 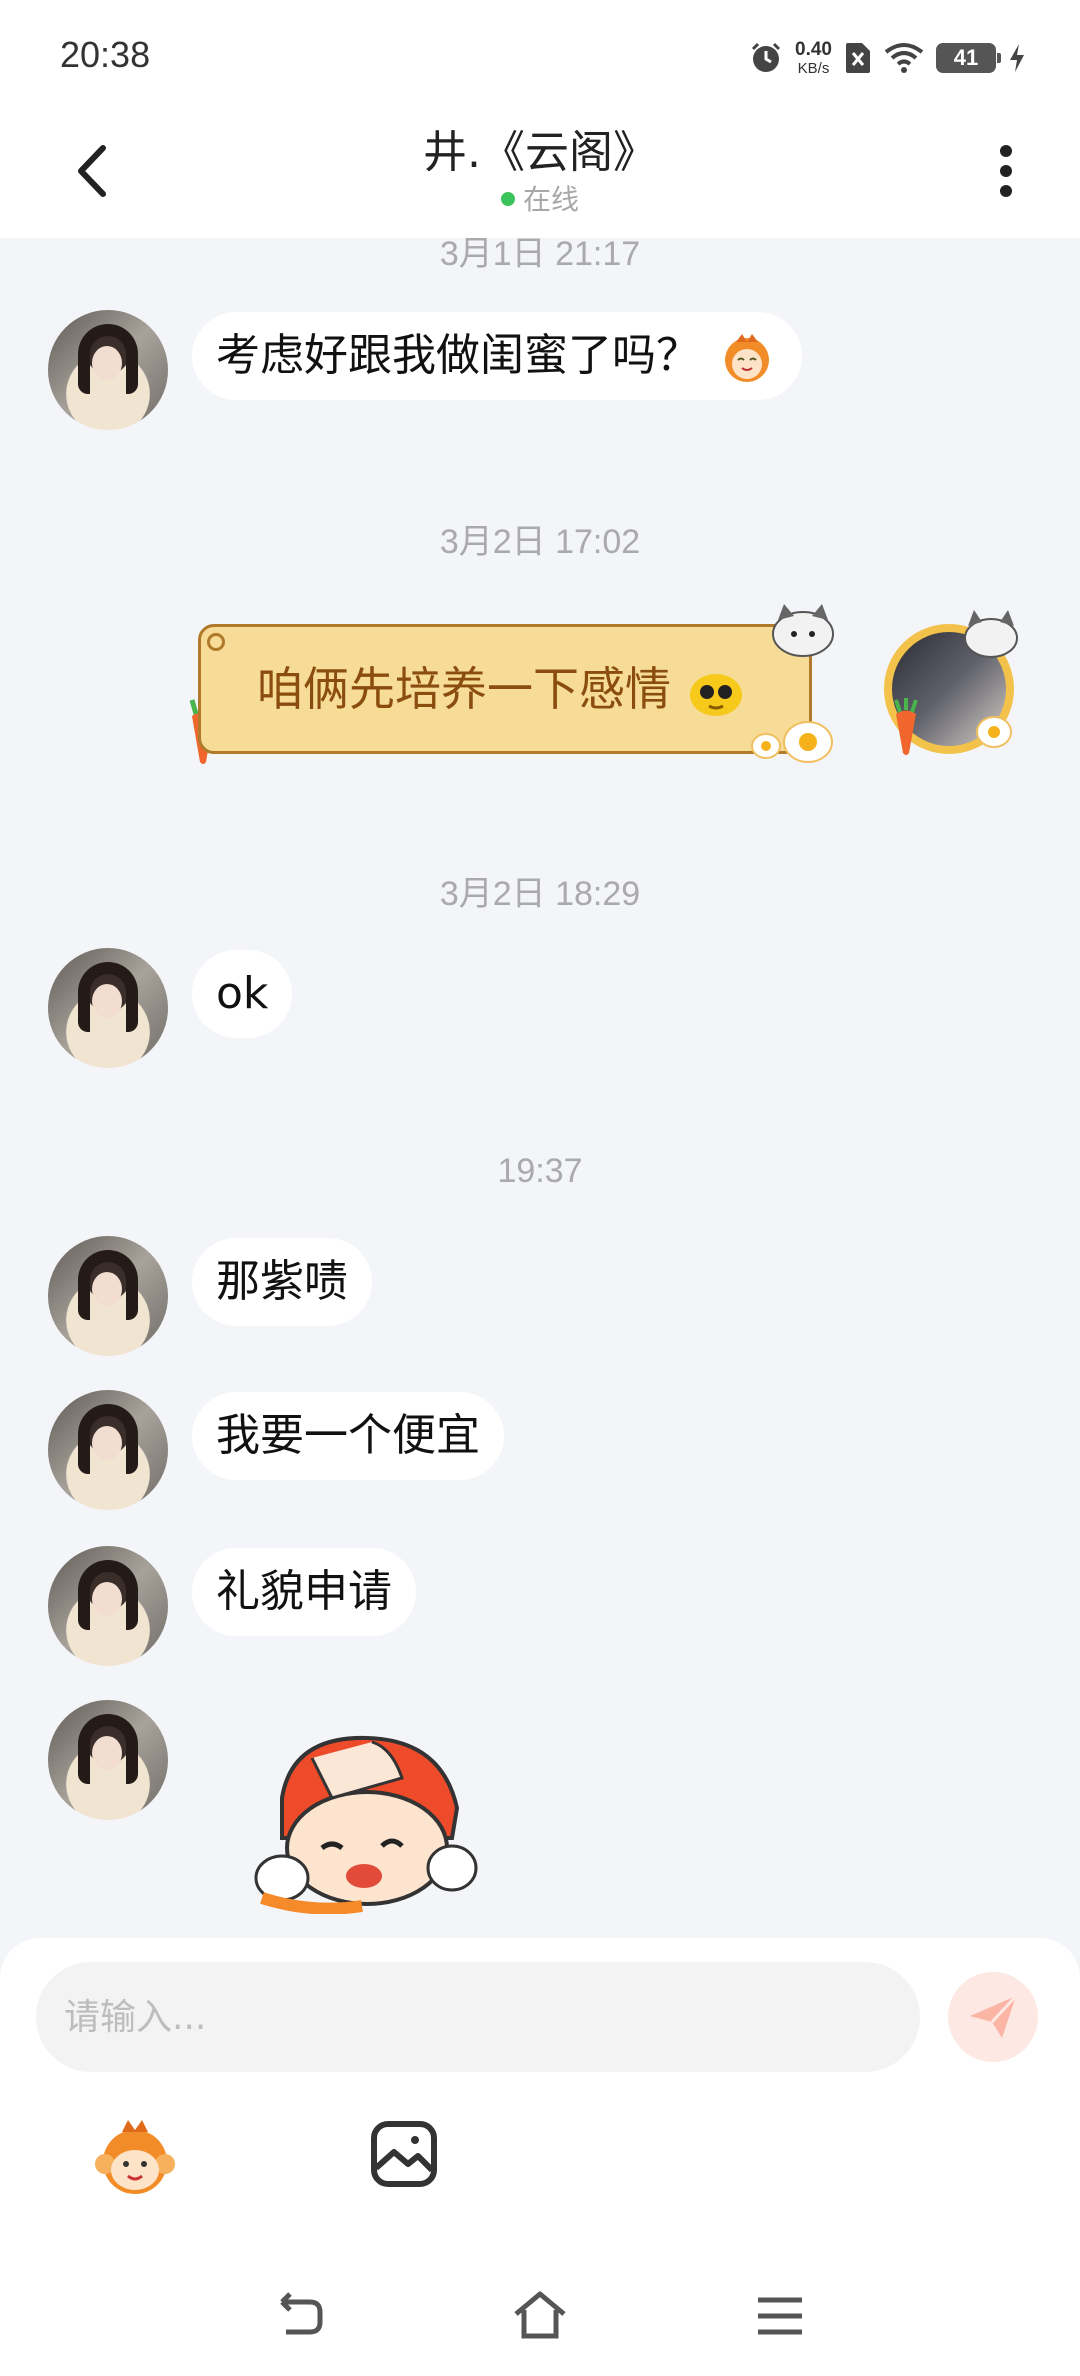 What do you see at coordinates (747, 358) in the screenshot?
I see `monkey-face-icon` at bounding box center [747, 358].